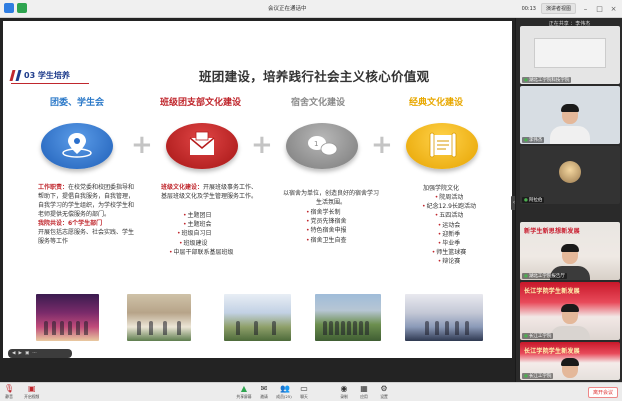 The height and width of the screenshot is (401, 622). I want to click on scroll-icon, so click(442, 146).